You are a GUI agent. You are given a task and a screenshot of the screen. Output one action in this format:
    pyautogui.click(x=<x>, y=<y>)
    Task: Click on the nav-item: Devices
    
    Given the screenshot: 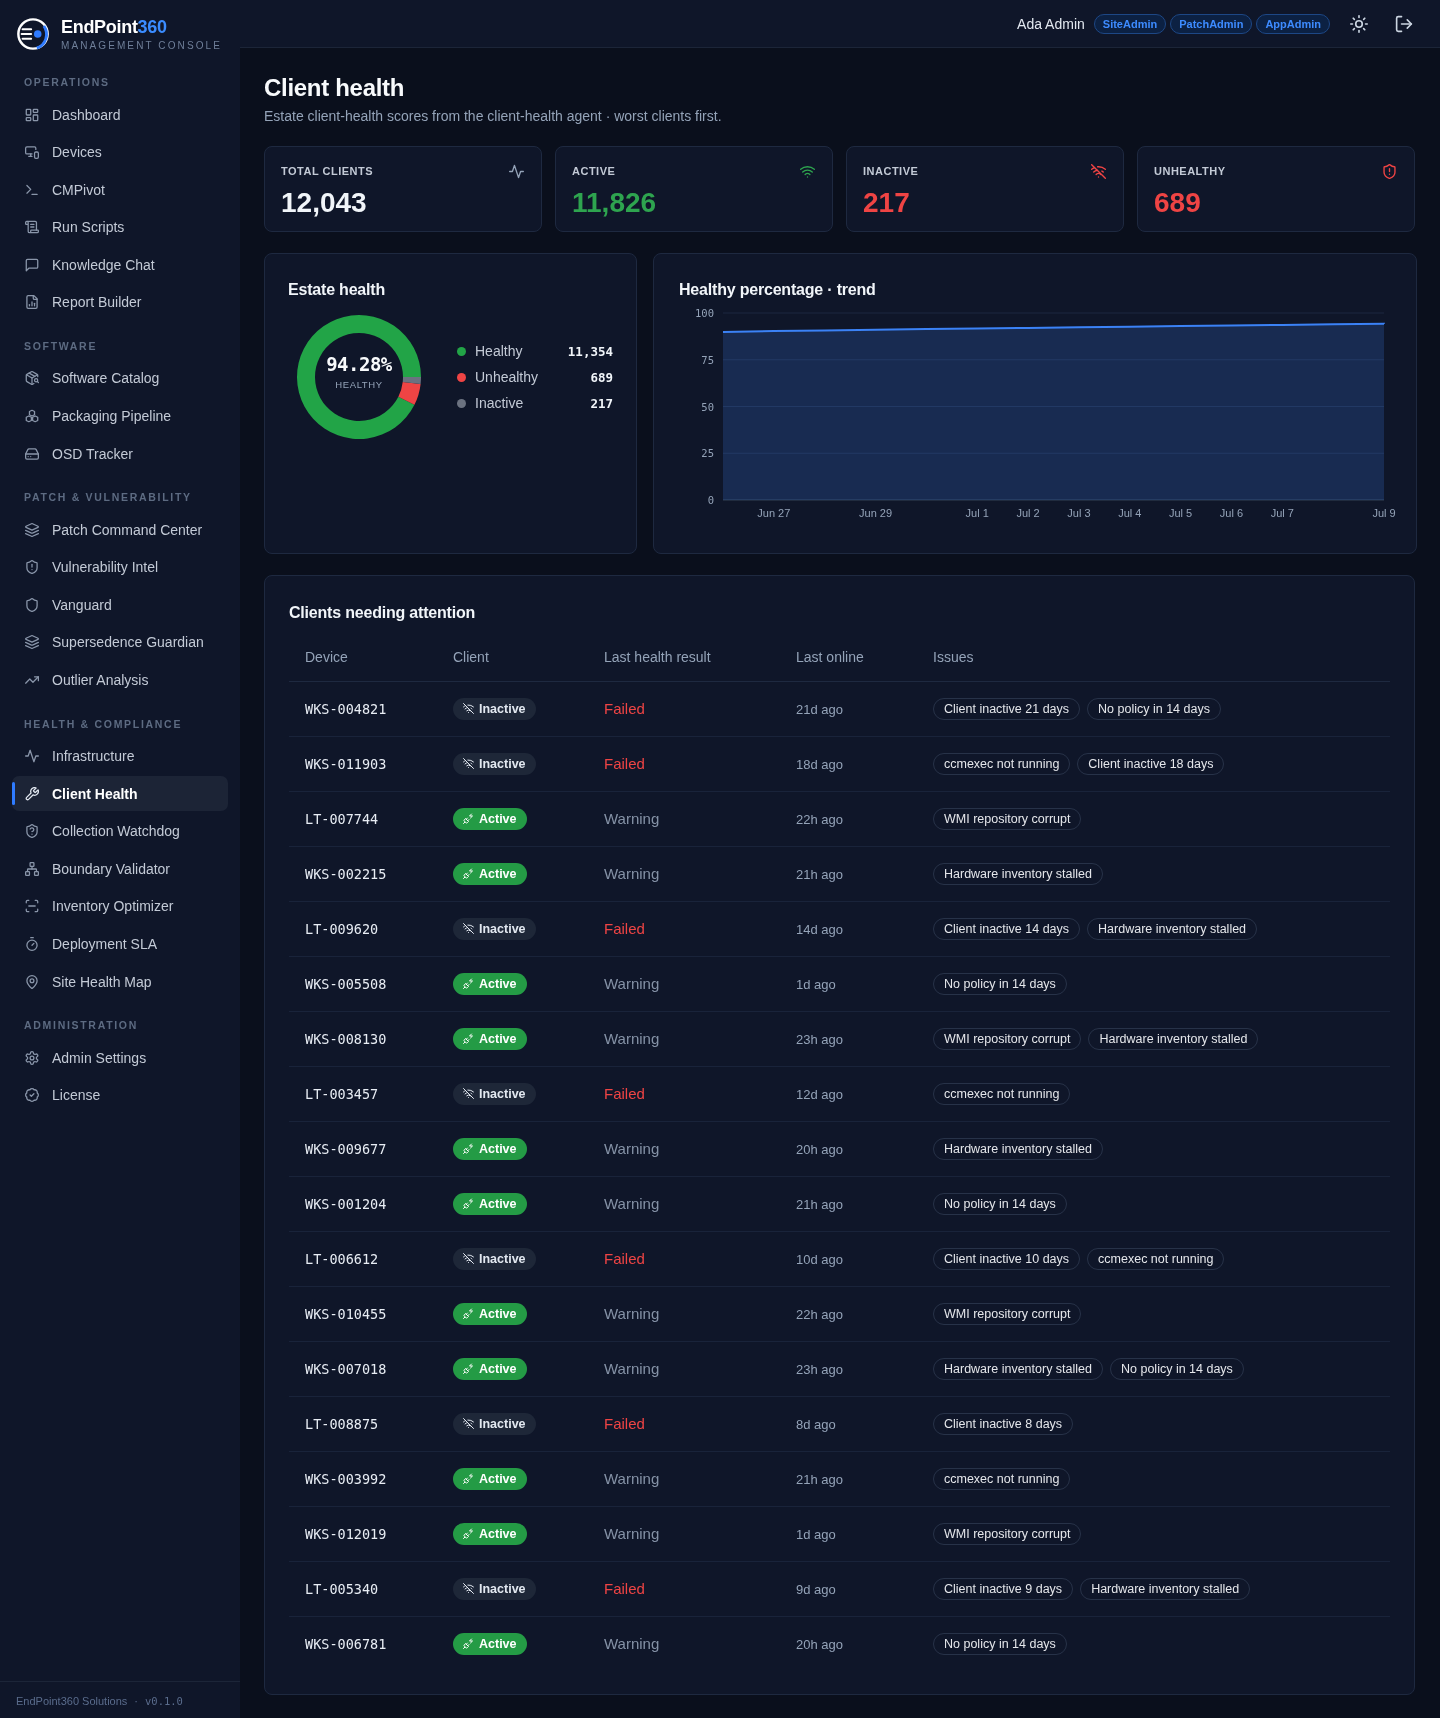 What is the action you would take?
    pyautogui.click(x=120, y=152)
    